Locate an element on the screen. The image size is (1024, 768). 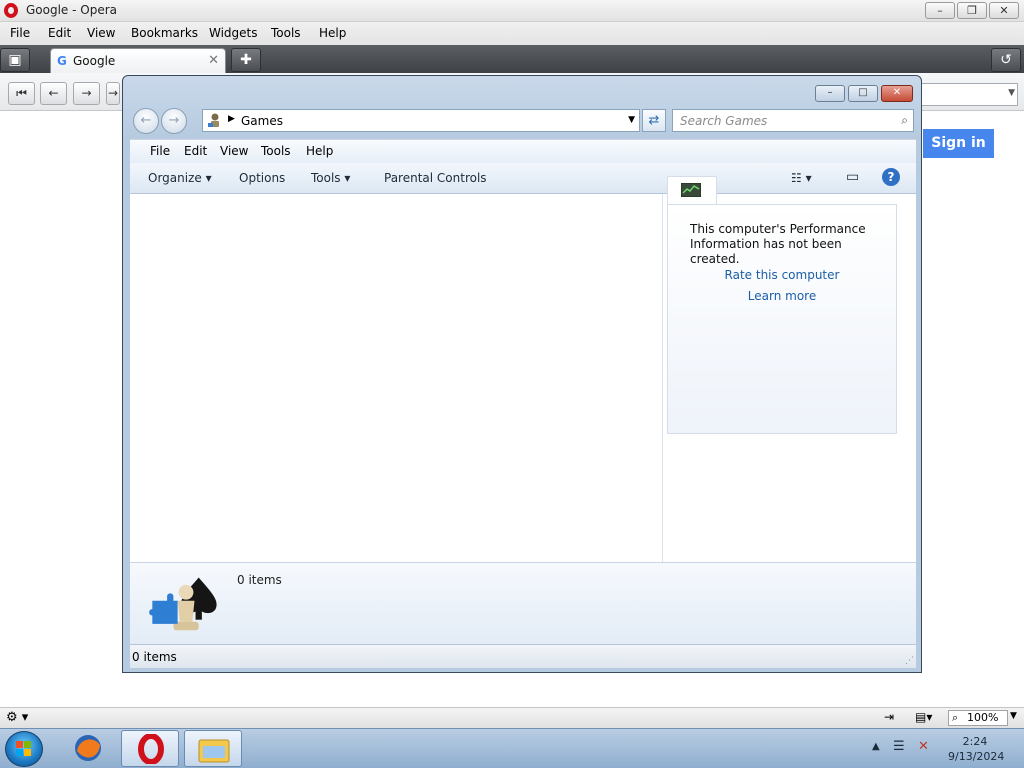
tab-google: G Google ✕ is located at coordinates (138, 61).